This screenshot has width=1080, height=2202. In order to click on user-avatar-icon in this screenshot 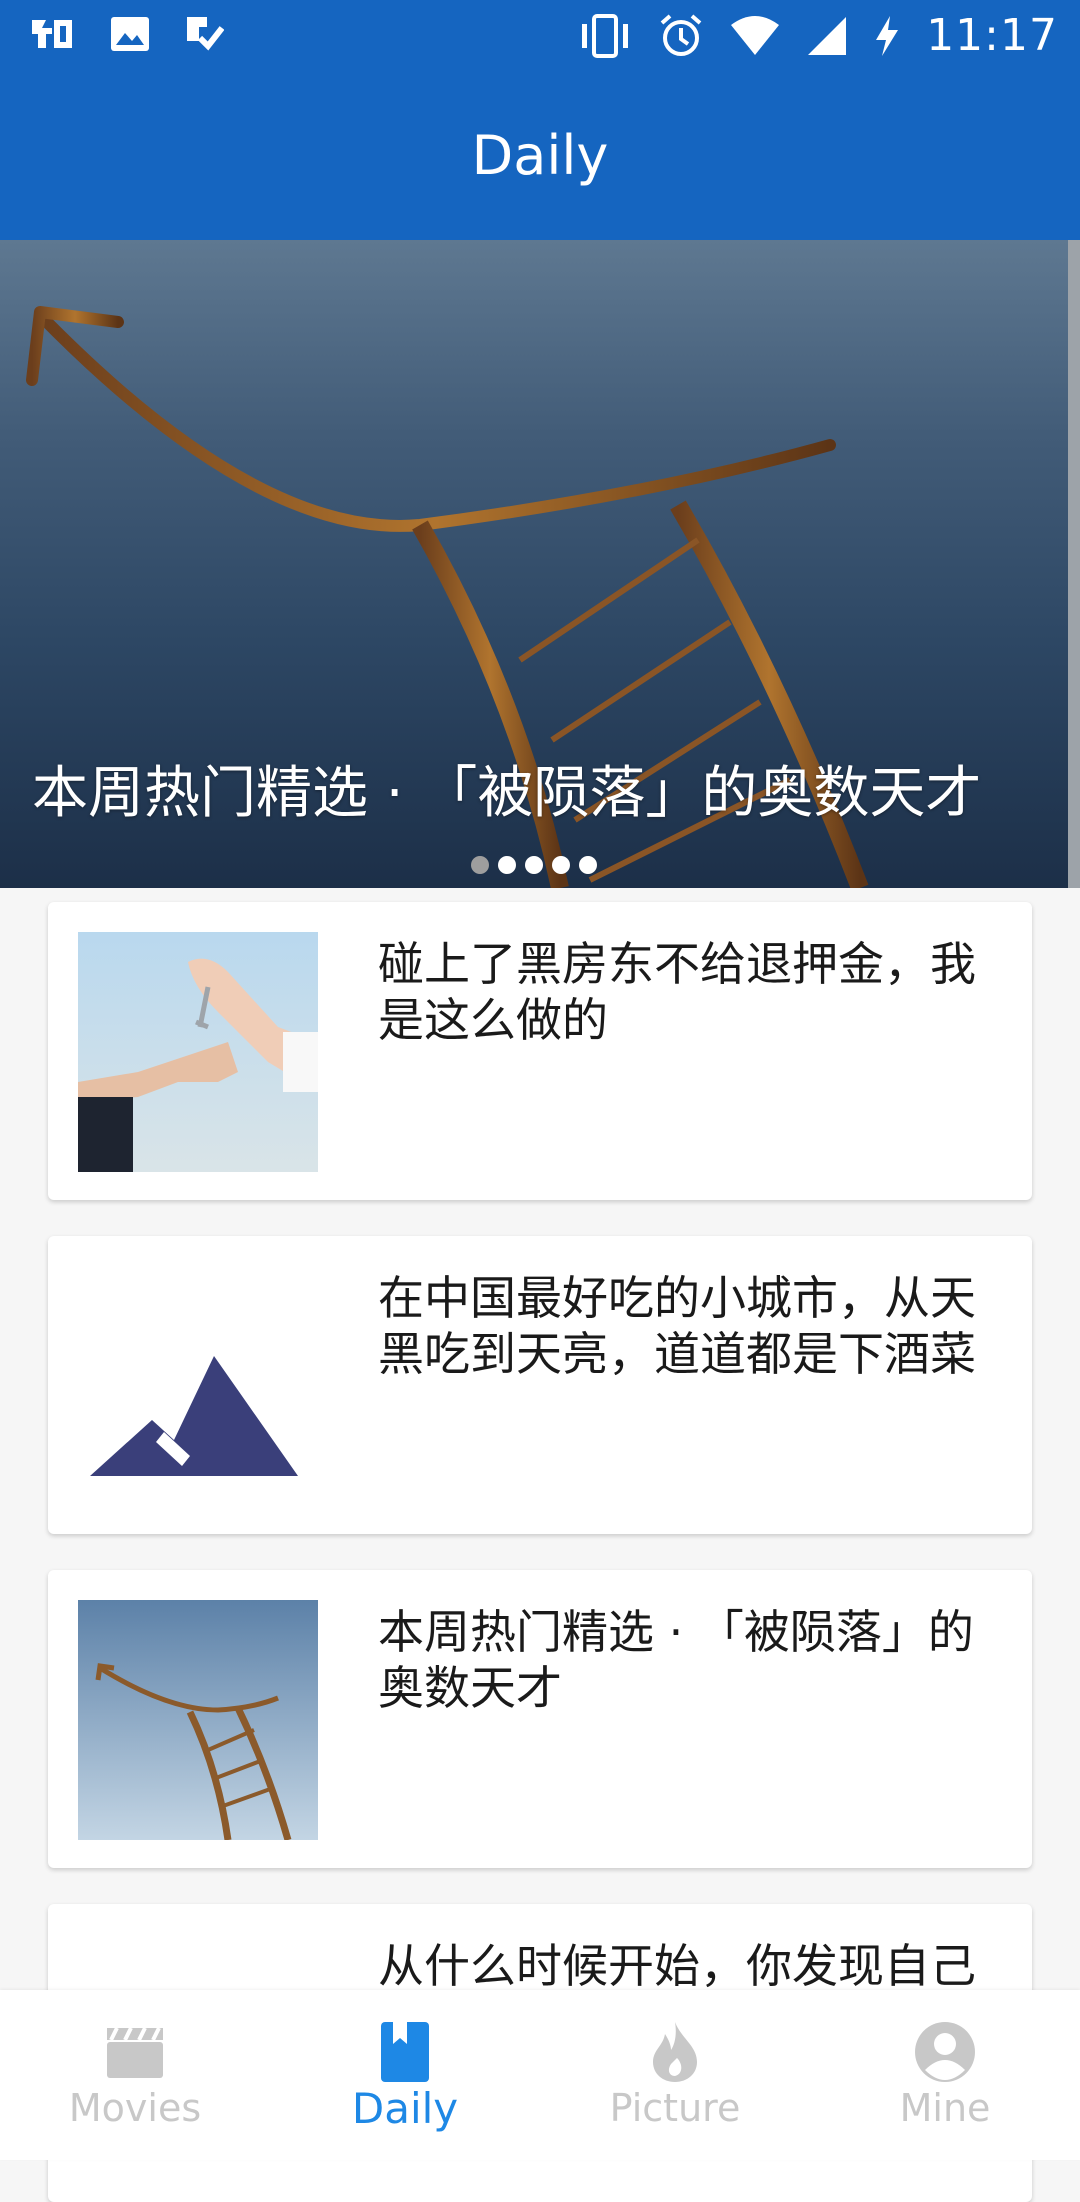, I will do `click(945, 2052)`.